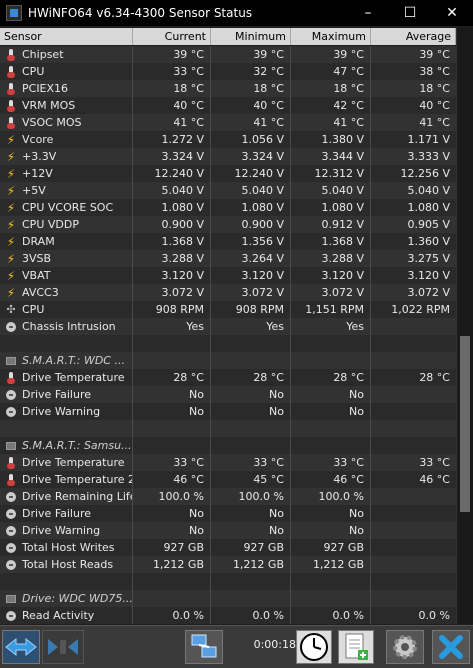 This screenshot has height=668, width=473. I want to click on sensor-row: Drive Temperature 2 46 °C 45 °C 46 °C 46 °C, so click(228, 479).